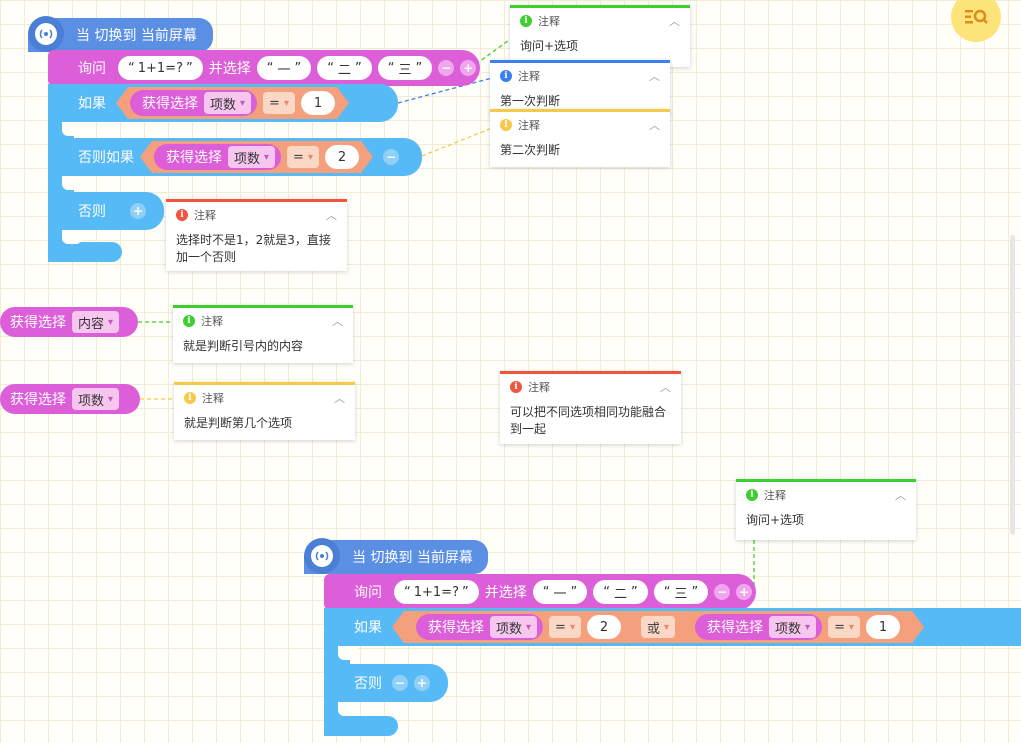 The width and height of the screenshot is (1021, 743). I want to click on comment-card: i 注释 ︿ 就是判断引号内的内容, so click(263, 334).